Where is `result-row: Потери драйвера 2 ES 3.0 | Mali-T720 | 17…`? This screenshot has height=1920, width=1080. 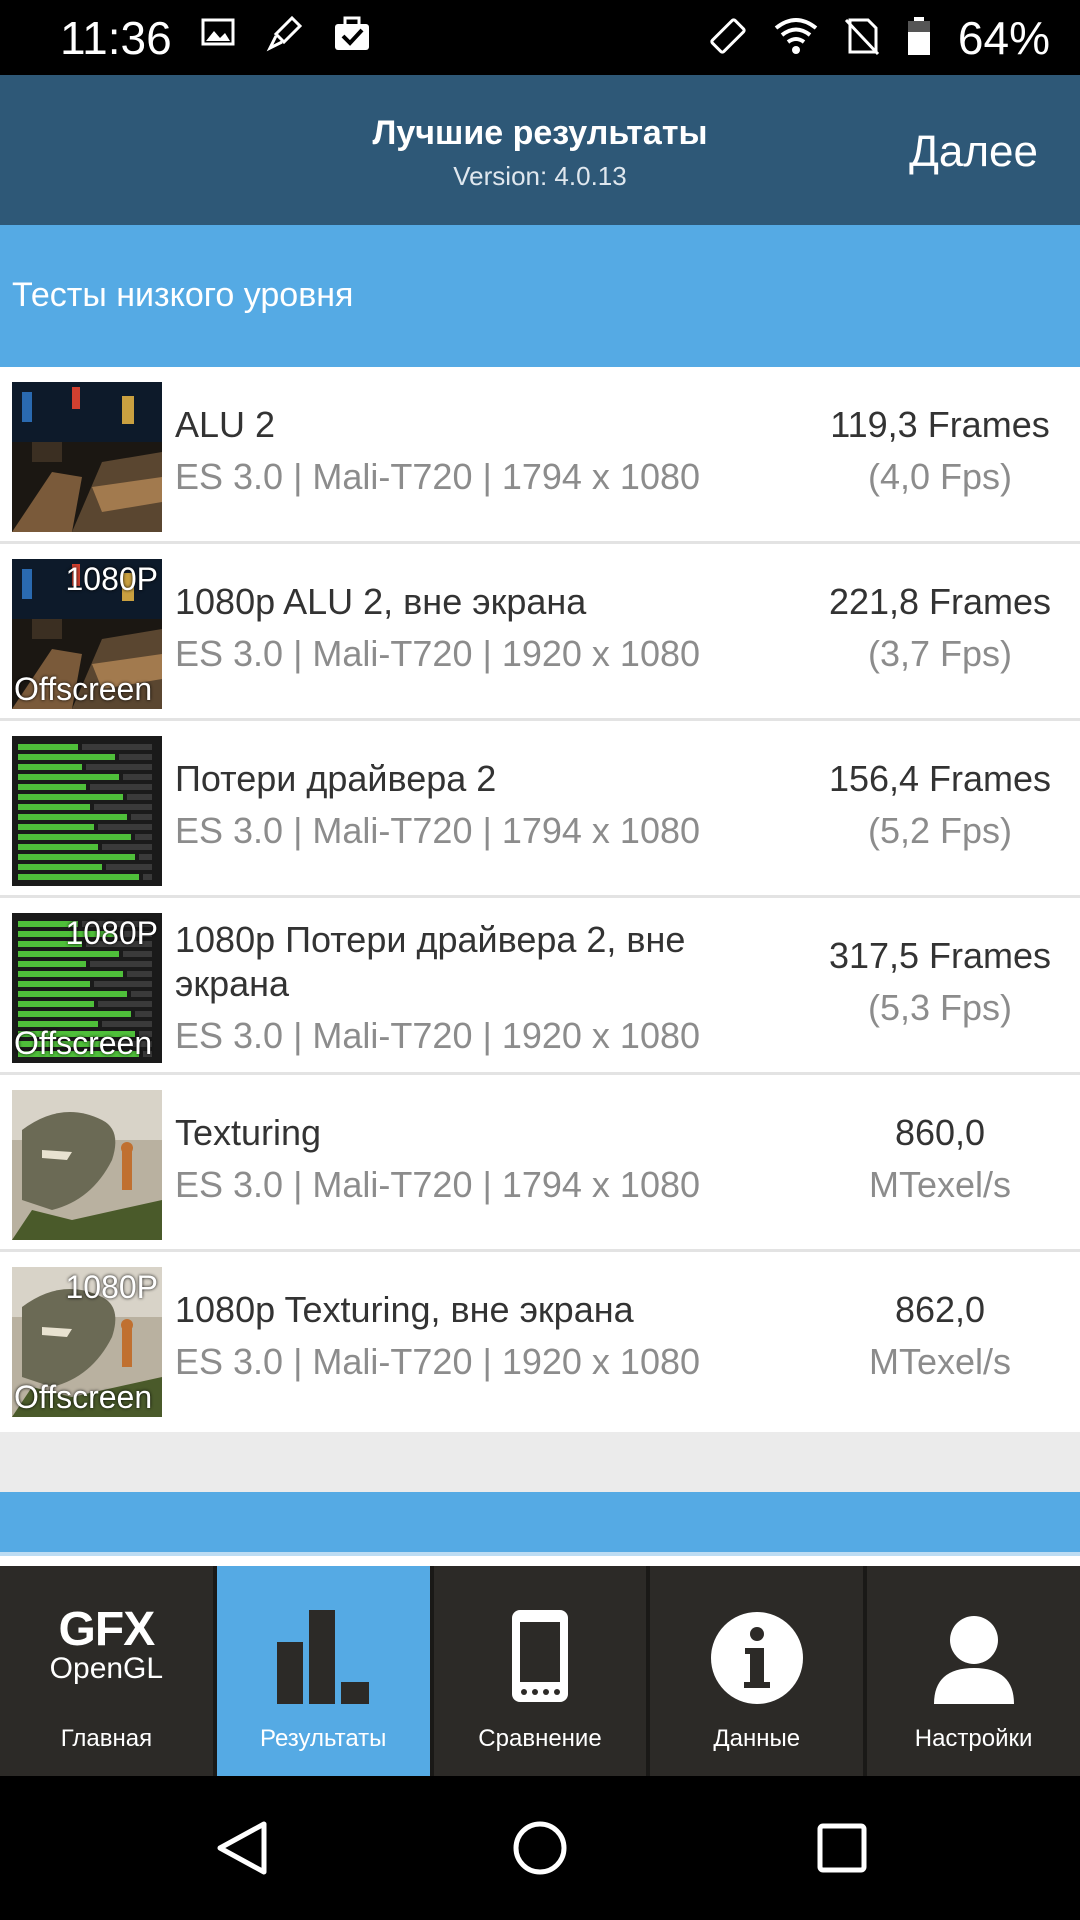 result-row: Потери драйвера 2 ES 3.0 | Mali-T720 | 17… is located at coordinates (540, 809).